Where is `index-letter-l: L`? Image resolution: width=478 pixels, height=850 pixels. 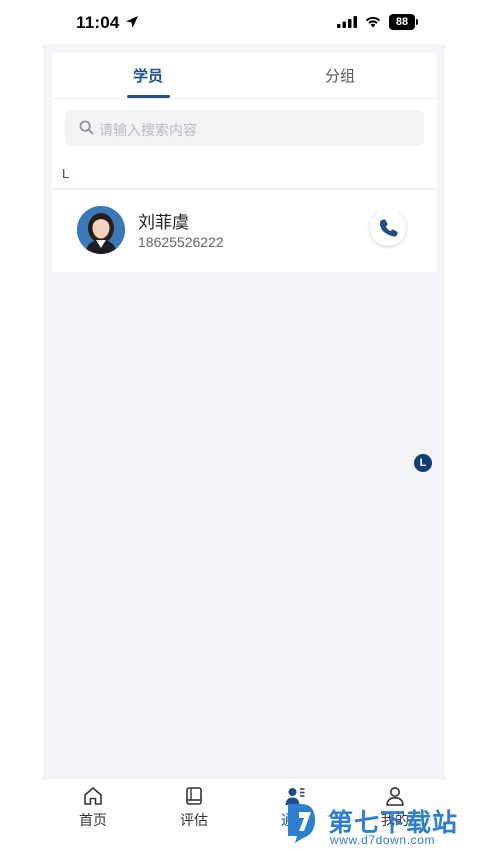 index-letter-l: L is located at coordinates (423, 463).